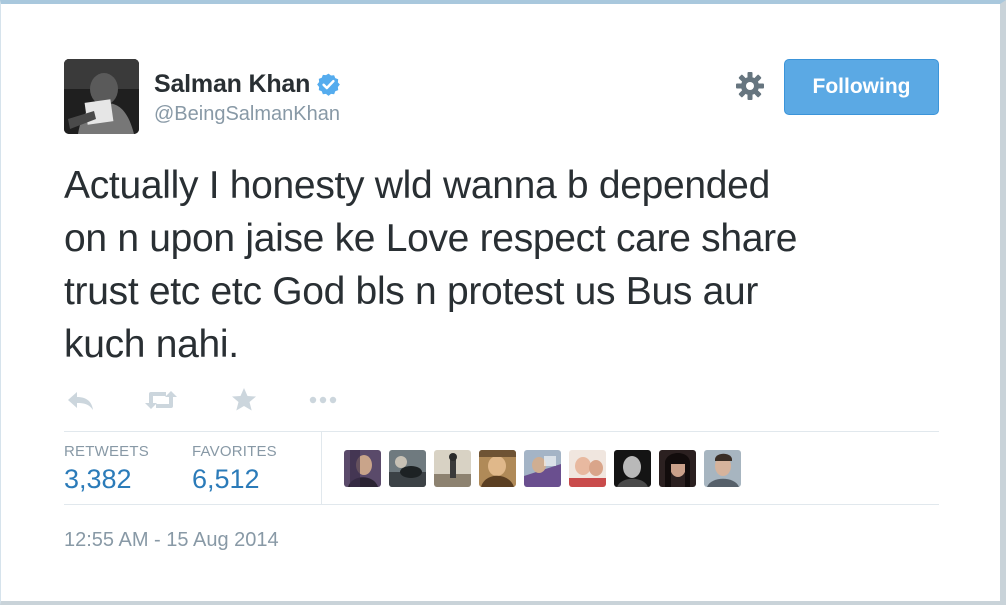 This screenshot has width=1006, height=605. I want to click on reply-icon, so click(81, 400).